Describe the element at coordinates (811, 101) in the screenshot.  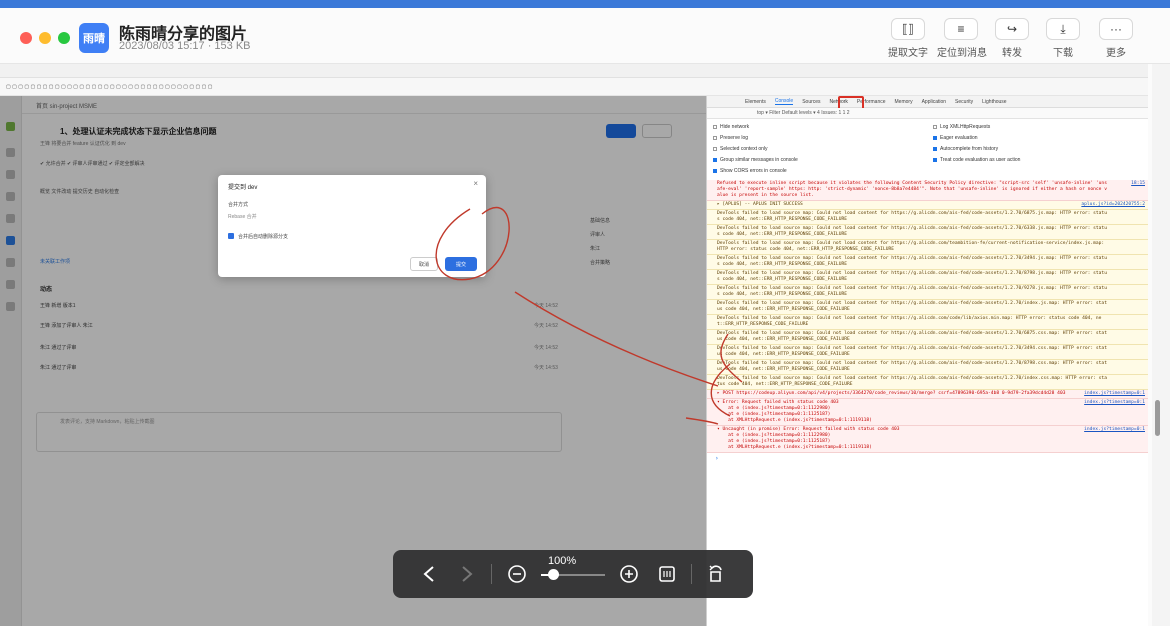
I see `devtools-tab-sources: Sources` at that location.